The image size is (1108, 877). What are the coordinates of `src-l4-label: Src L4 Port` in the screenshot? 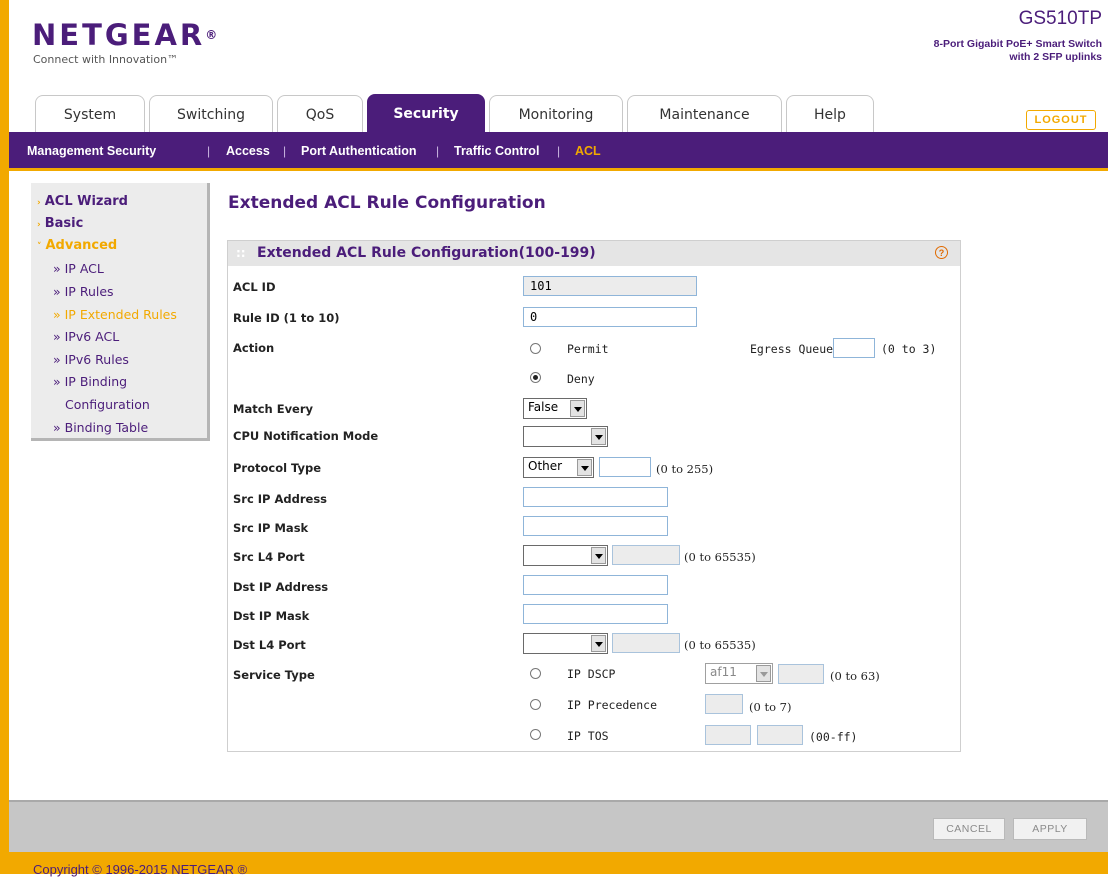 It's located at (269, 557).